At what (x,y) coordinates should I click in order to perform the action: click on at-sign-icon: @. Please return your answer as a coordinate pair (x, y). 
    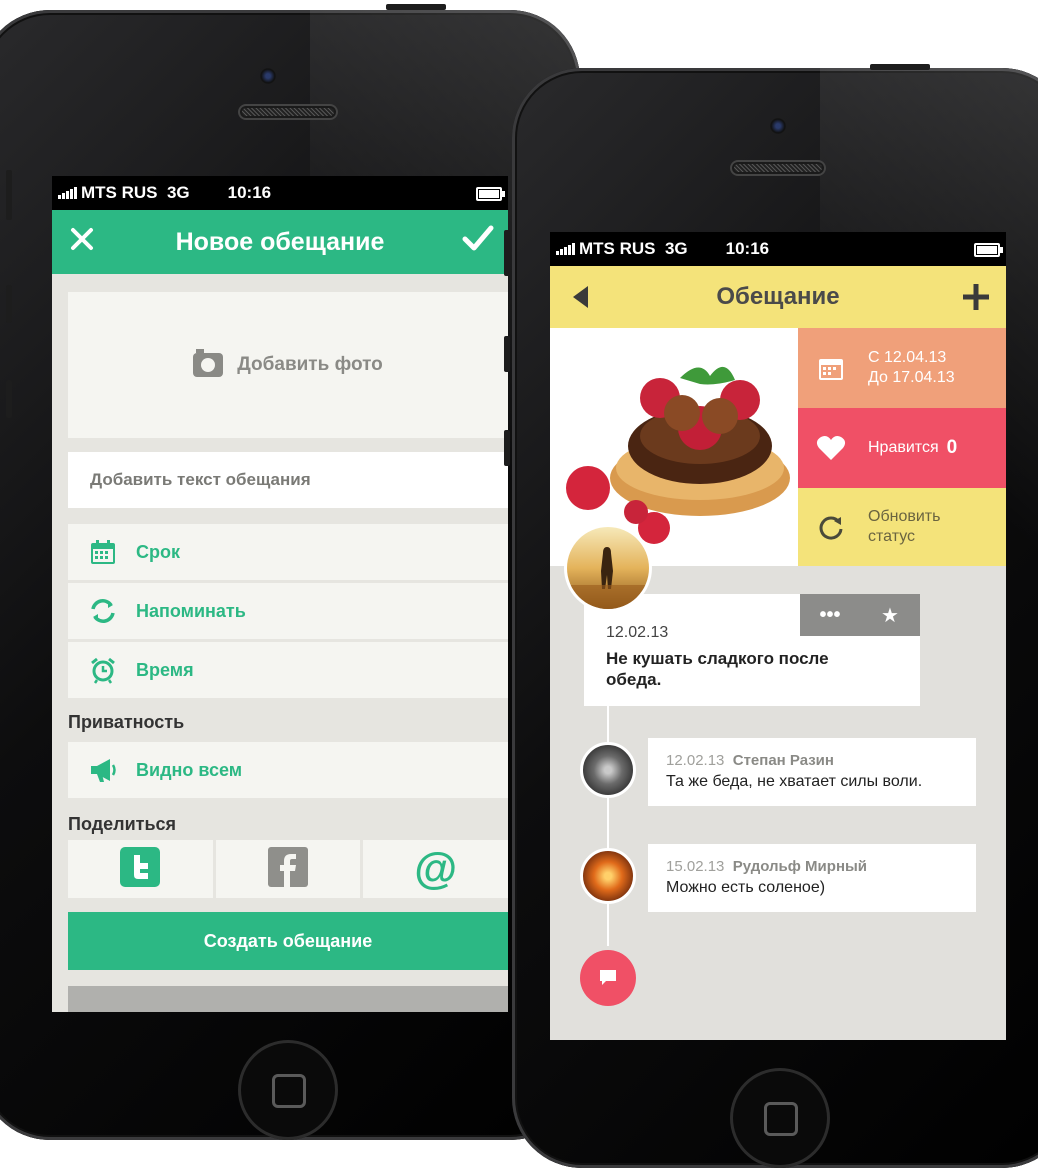
    Looking at the image, I should click on (436, 868).